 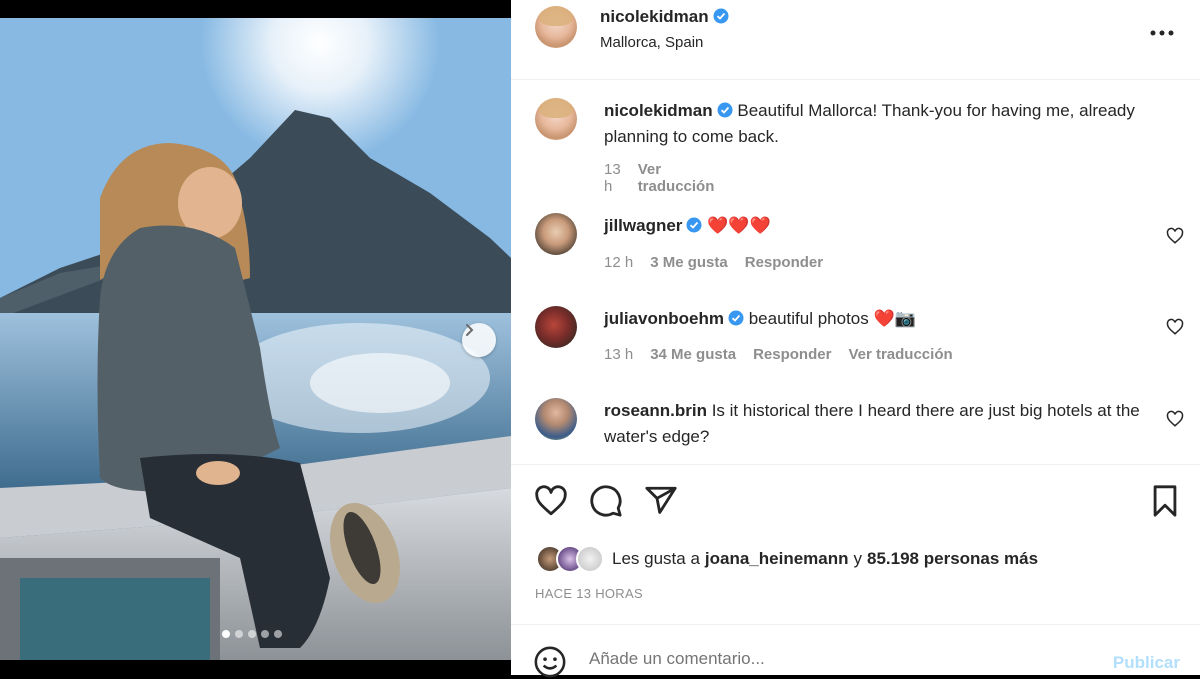 What do you see at coordinates (777, 559) in the screenshot?
I see `liker-username: joana_heinemann` at bounding box center [777, 559].